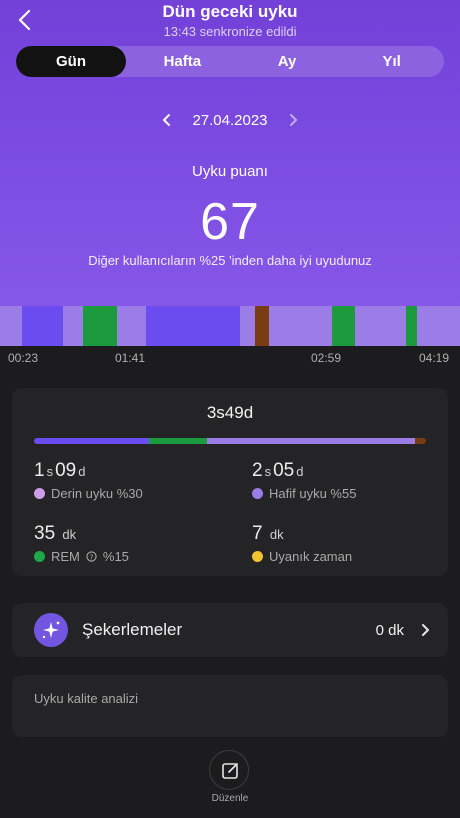  I want to click on sync-status: 13:43 senkronize edildi, so click(230, 31).